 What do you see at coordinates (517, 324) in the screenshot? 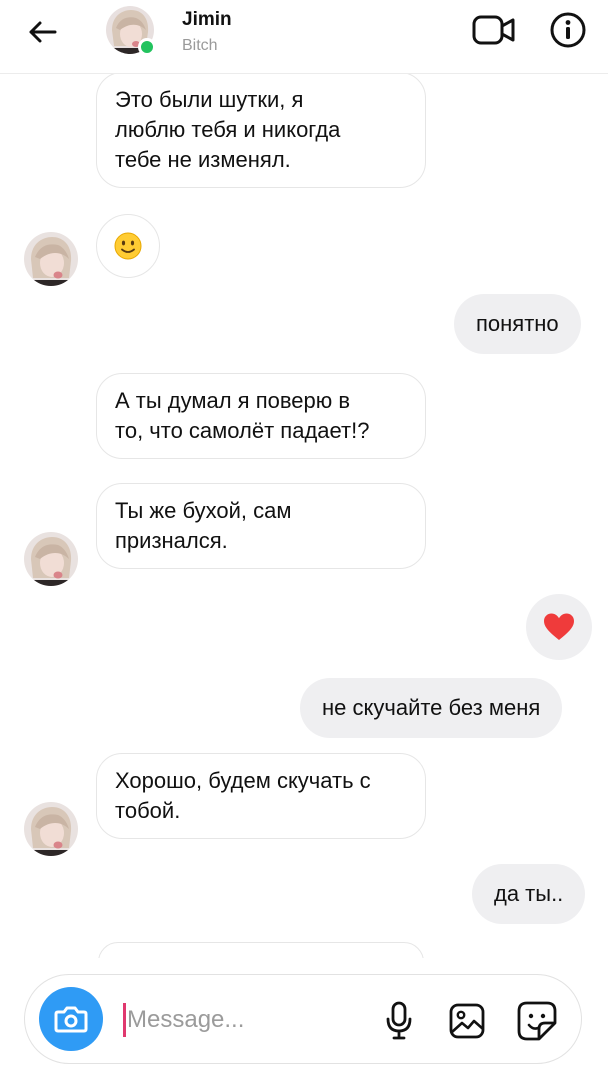
I see `outgoing-message: понятно` at bounding box center [517, 324].